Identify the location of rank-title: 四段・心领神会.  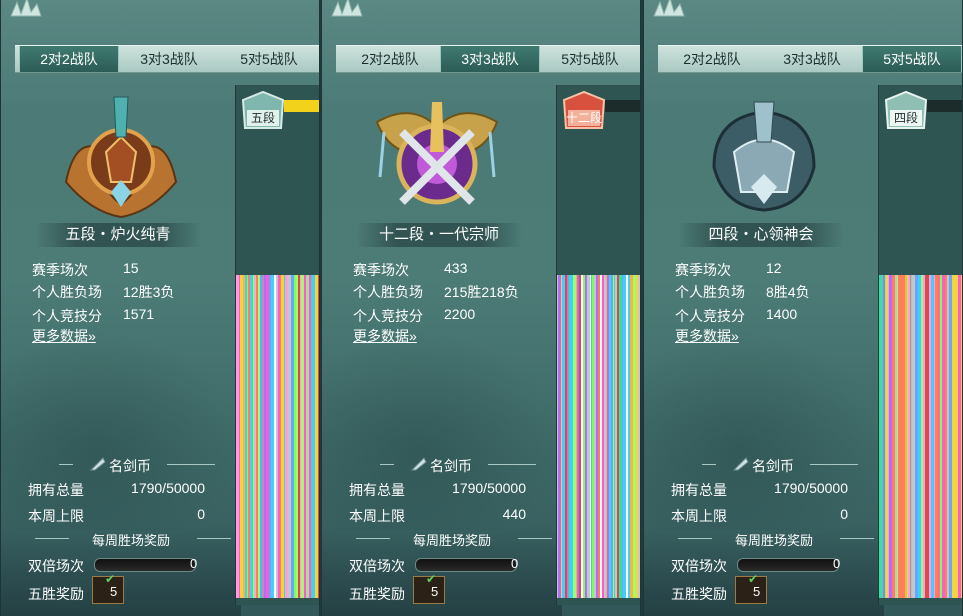
(761, 235).